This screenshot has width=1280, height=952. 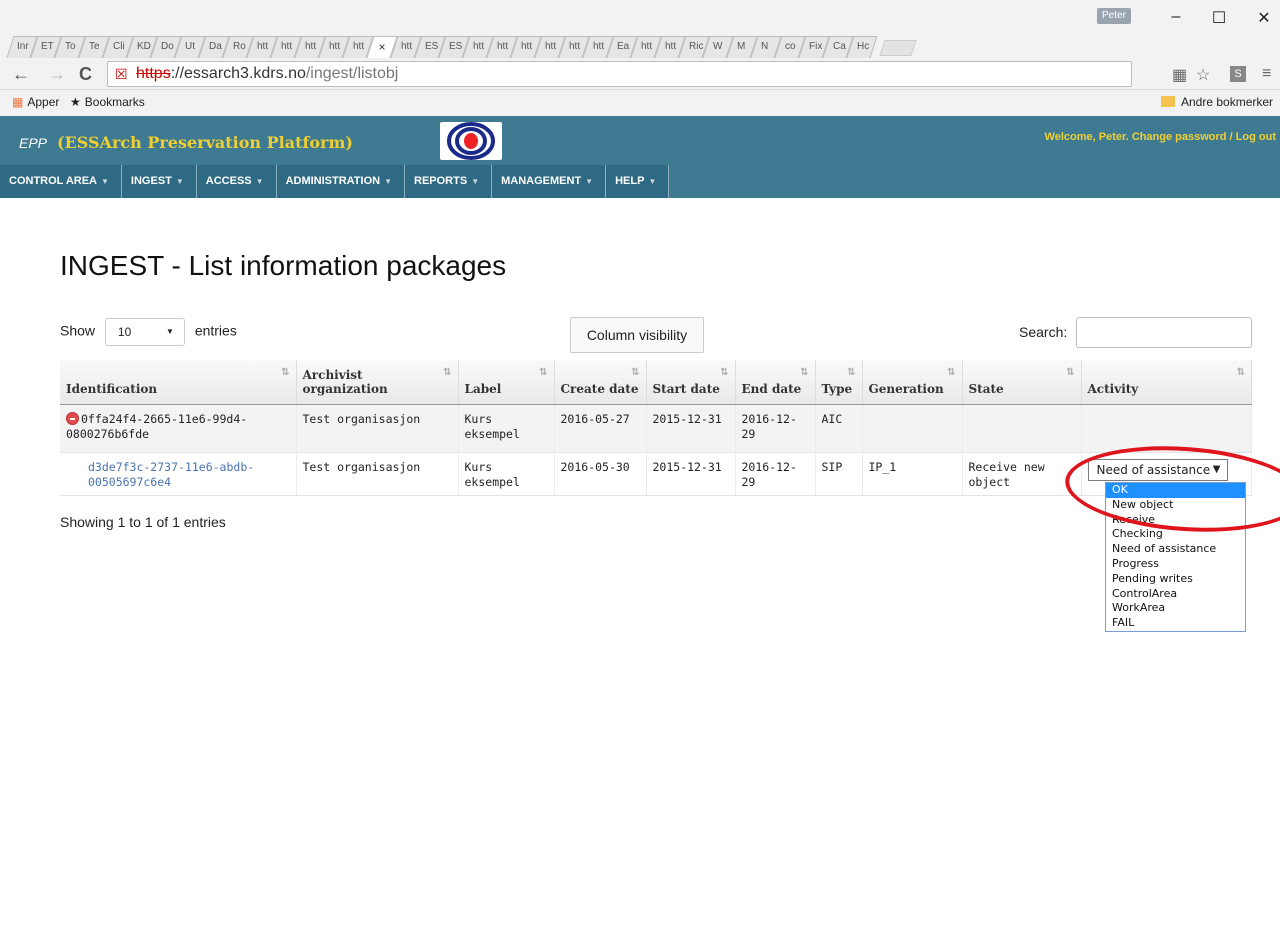 I want to click on extension-icon: S, so click(x=1238, y=74).